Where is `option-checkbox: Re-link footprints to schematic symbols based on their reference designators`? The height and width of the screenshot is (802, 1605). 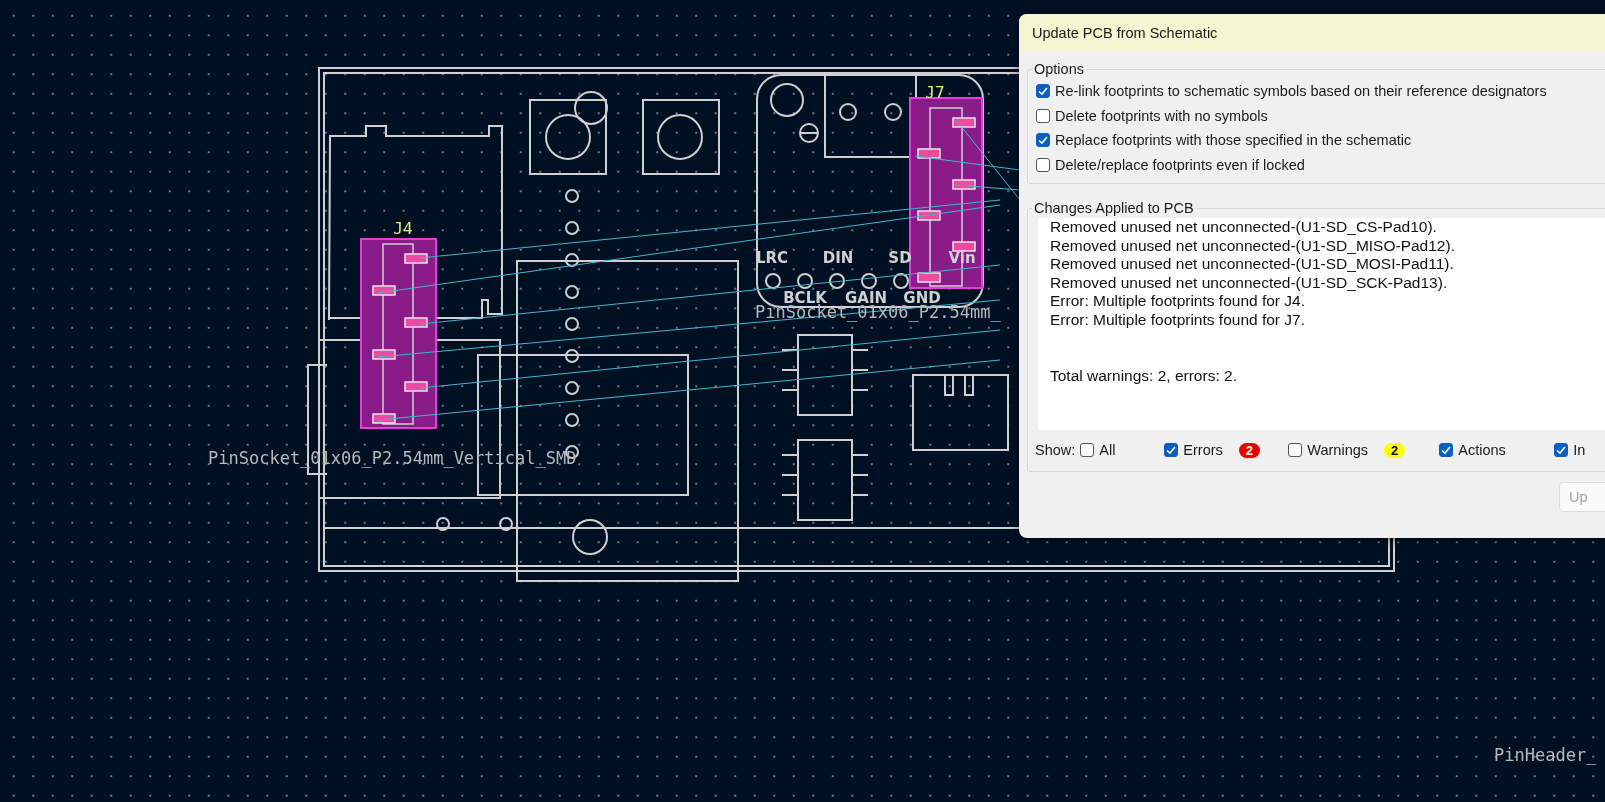 option-checkbox: Re-link footprints to schematic symbols based on their reference designators is located at coordinates (1320, 91).